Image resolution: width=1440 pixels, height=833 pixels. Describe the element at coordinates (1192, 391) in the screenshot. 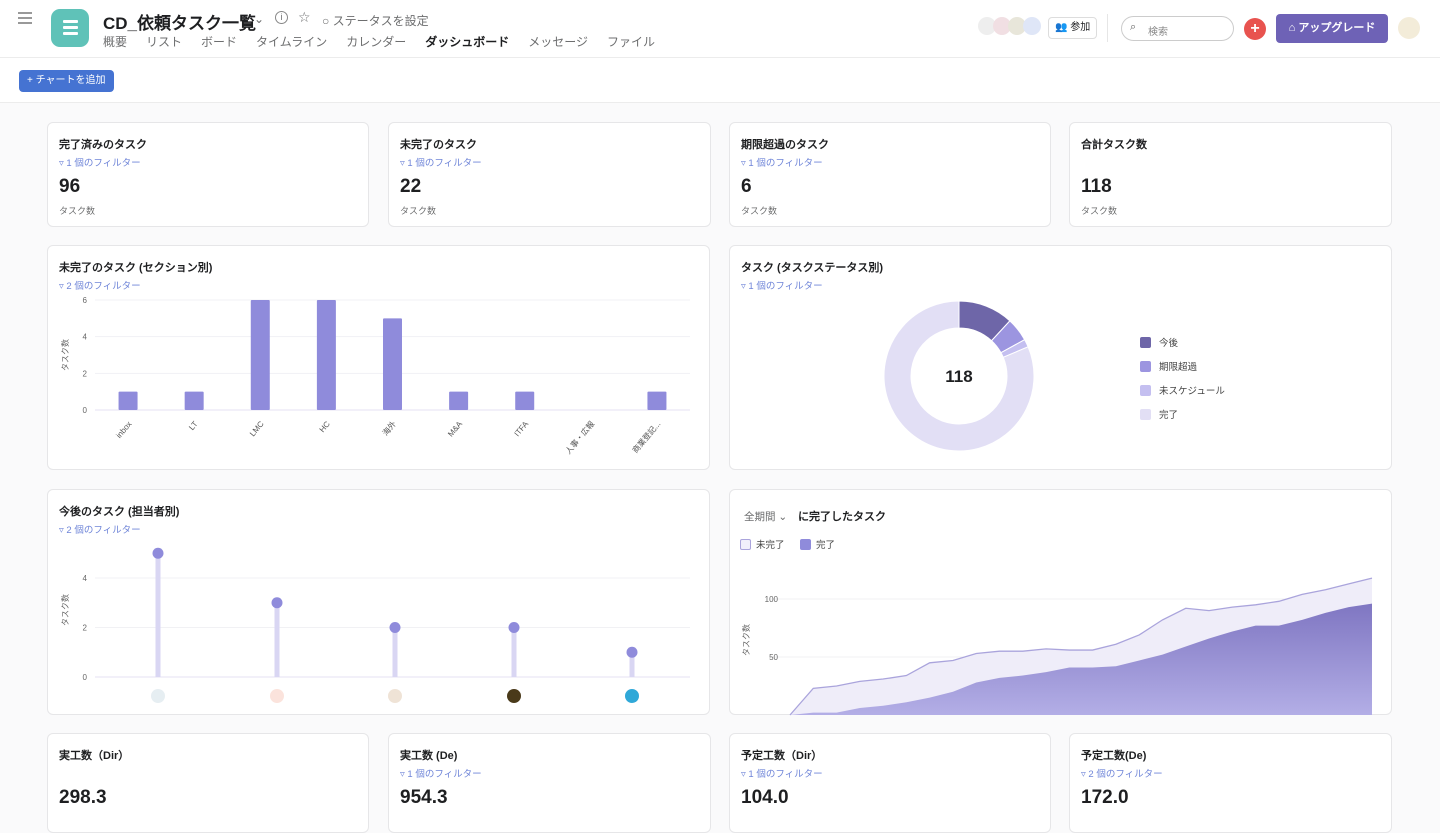

I see `legend-label: 未スケジュール` at that location.